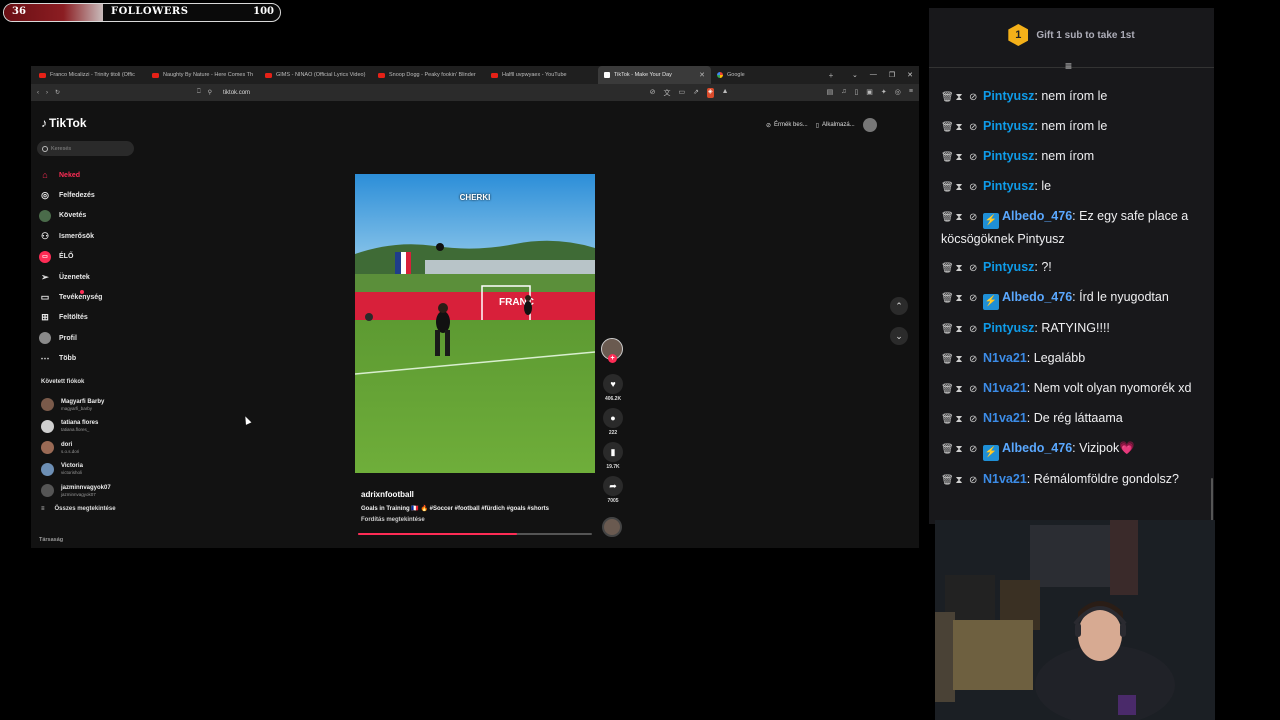 This screenshot has width=1280, height=720. Describe the element at coordinates (899, 336) in the screenshot. I see `next-video-button: ⌄` at that location.